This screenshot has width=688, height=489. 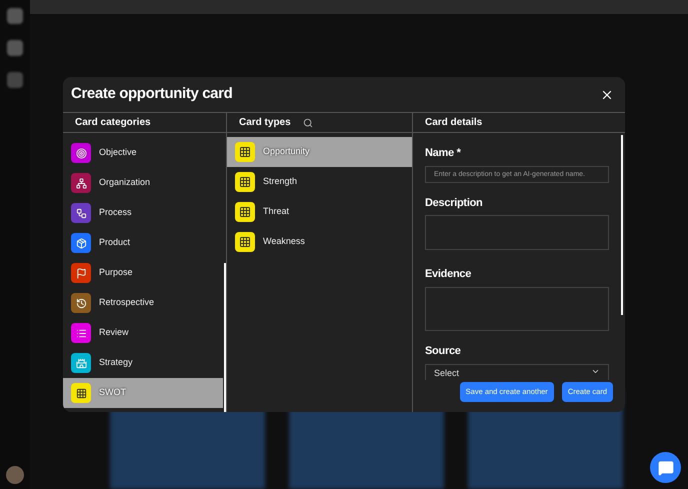 What do you see at coordinates (284, 241) in the screenshot?
I see `card-type-label: Weakness` at bounding box center [284, 241].